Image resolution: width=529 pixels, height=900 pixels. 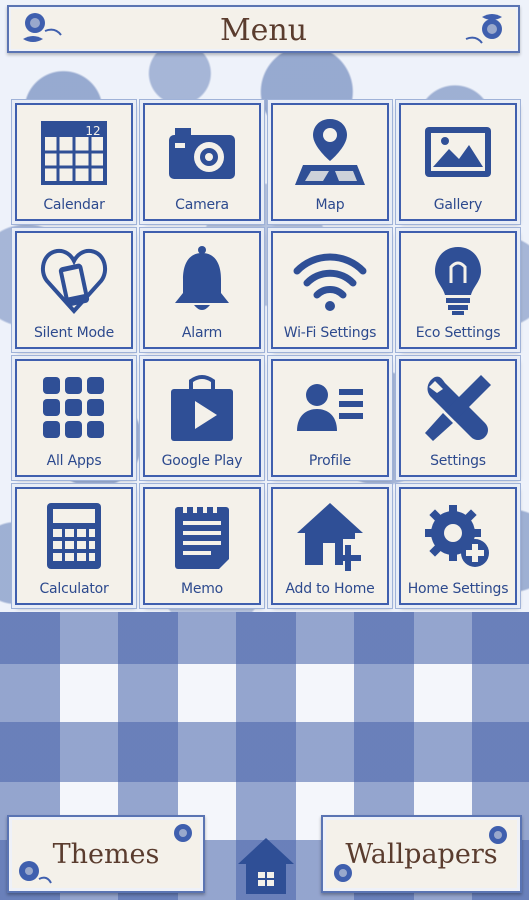 What do you see at coordinates (330, 280) in the screenshot?
I see `wifi-icon` at bounding box center [330, 280].